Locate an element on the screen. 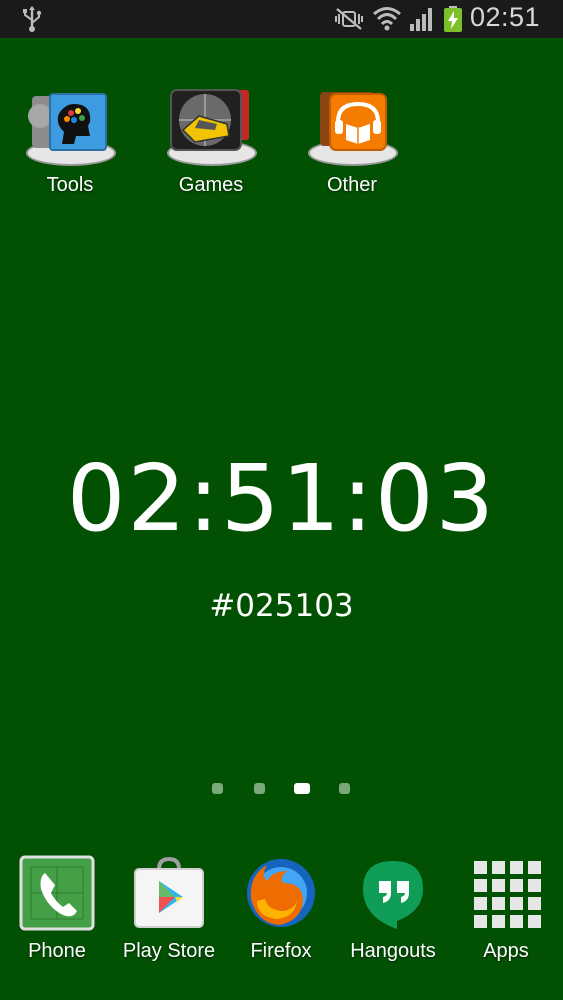 This screenshot has width=563, height=1000. mute-vibrate-icon is located at coordinates (349, 19).